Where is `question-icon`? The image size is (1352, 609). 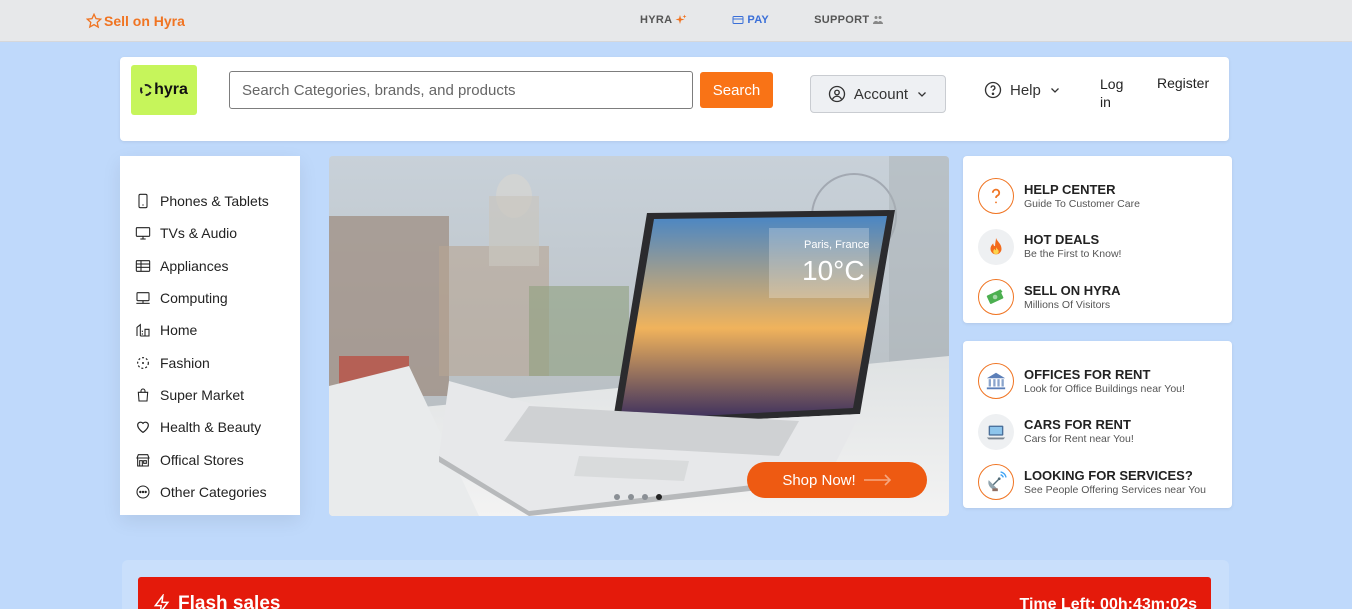 question-icon is located at coordinates (996, 196).